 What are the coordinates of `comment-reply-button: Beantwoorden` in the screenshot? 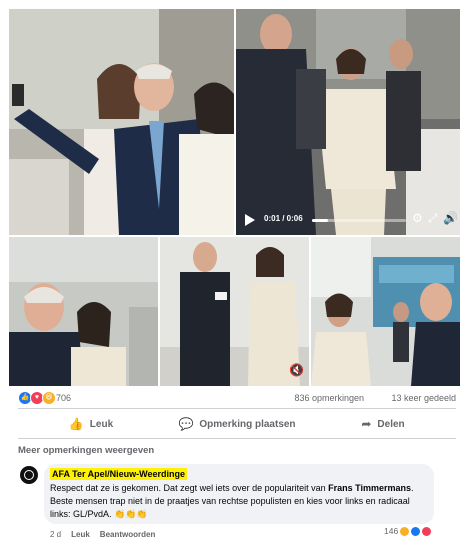 It's located at (128, 534).